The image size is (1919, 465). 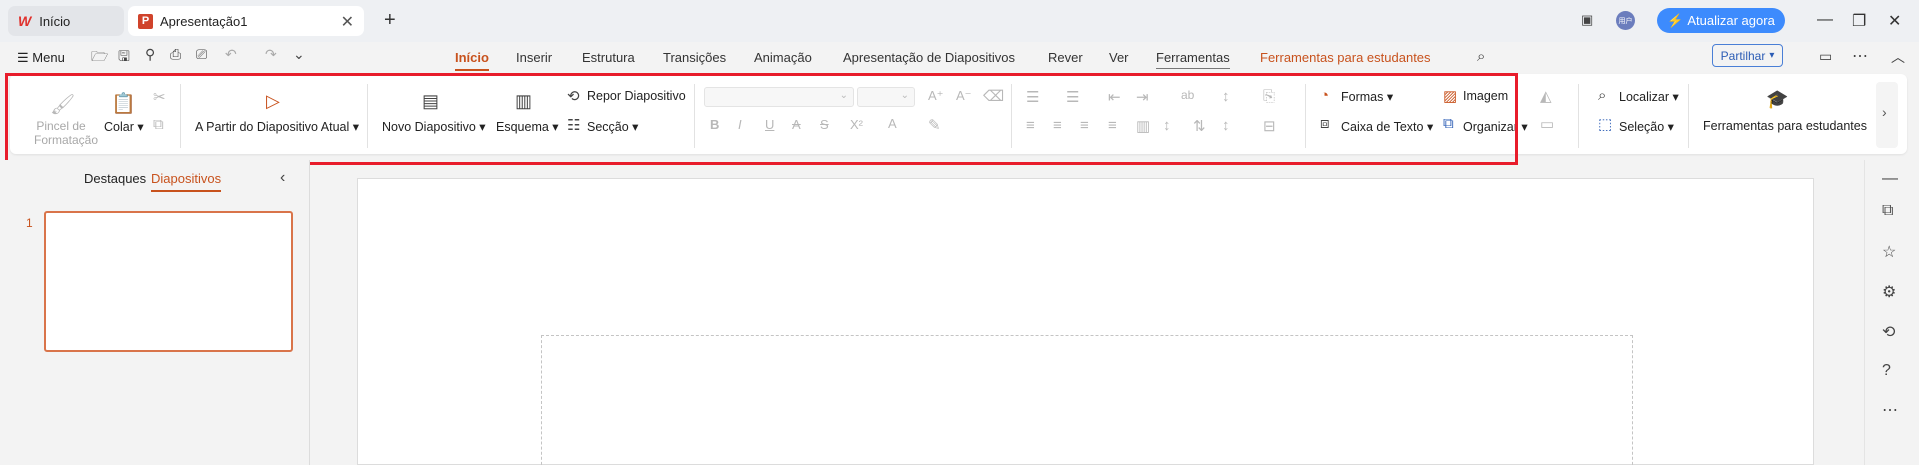 What do you see at coordinates (1890, 410) in the screenshot?
I see `more-options-icon: ⋯` at bounding box center [1890, 410].